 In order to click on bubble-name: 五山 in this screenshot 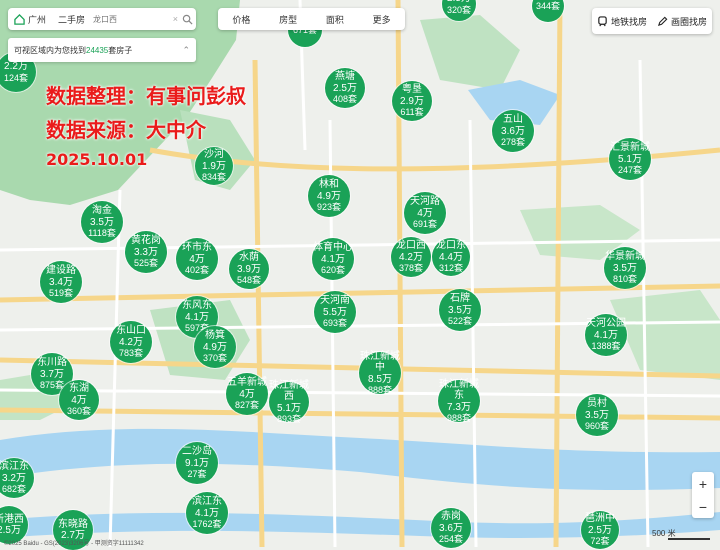, I will do `click(513, 120)`.